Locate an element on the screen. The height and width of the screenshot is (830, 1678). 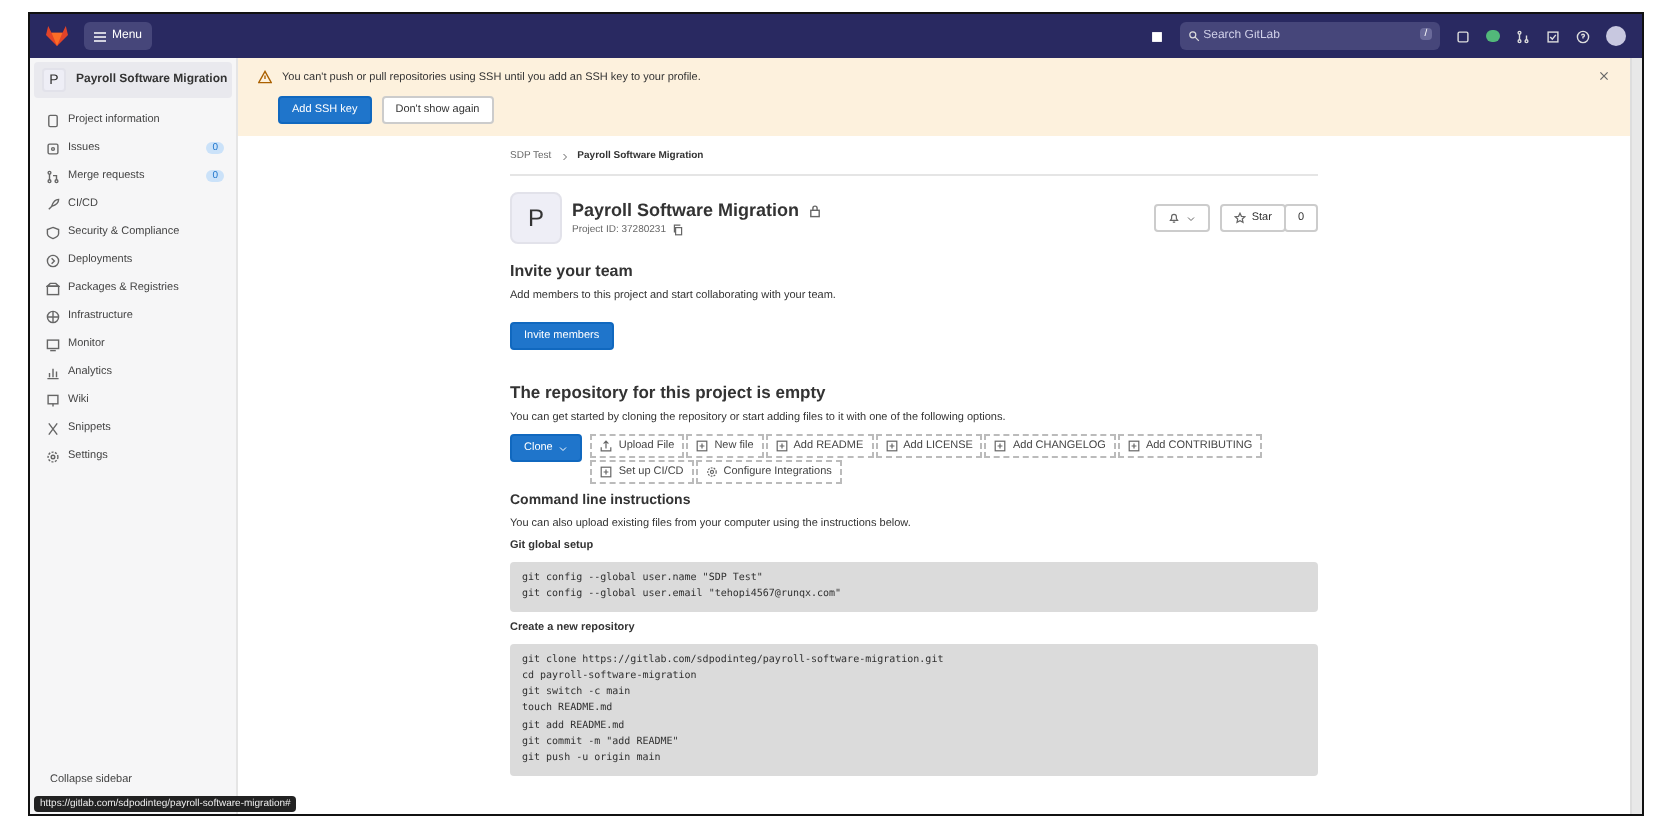
todo-icon is located at coordinates (1553, 36).